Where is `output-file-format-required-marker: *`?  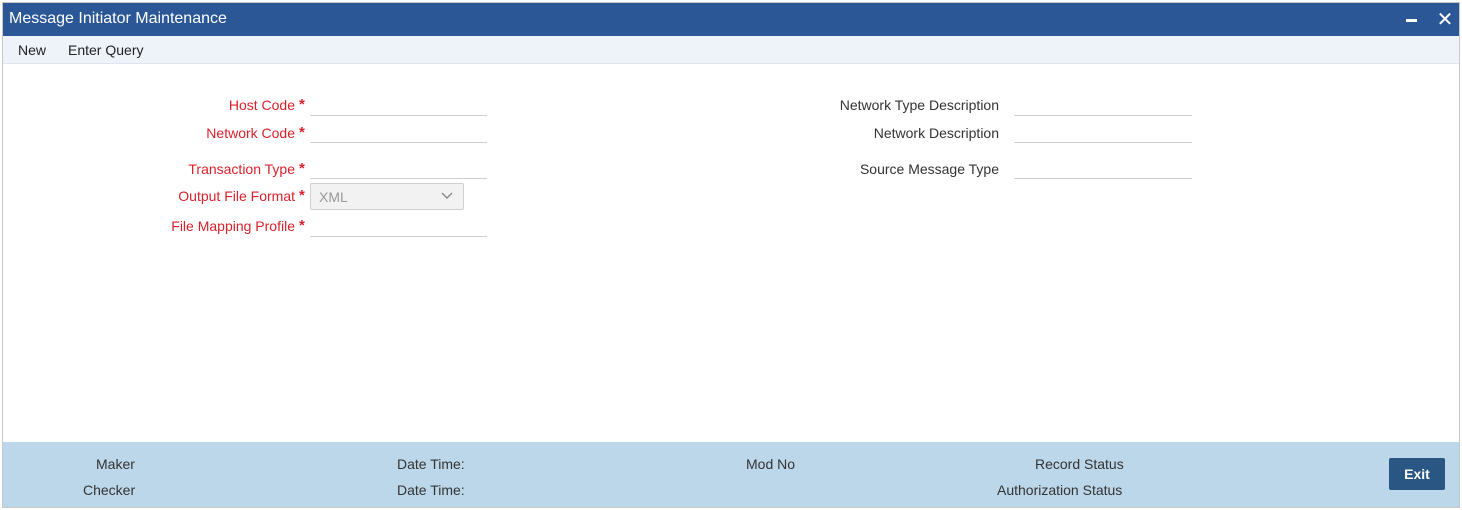
output-file-format-required-marker: * is located at coordinates (302, 195).